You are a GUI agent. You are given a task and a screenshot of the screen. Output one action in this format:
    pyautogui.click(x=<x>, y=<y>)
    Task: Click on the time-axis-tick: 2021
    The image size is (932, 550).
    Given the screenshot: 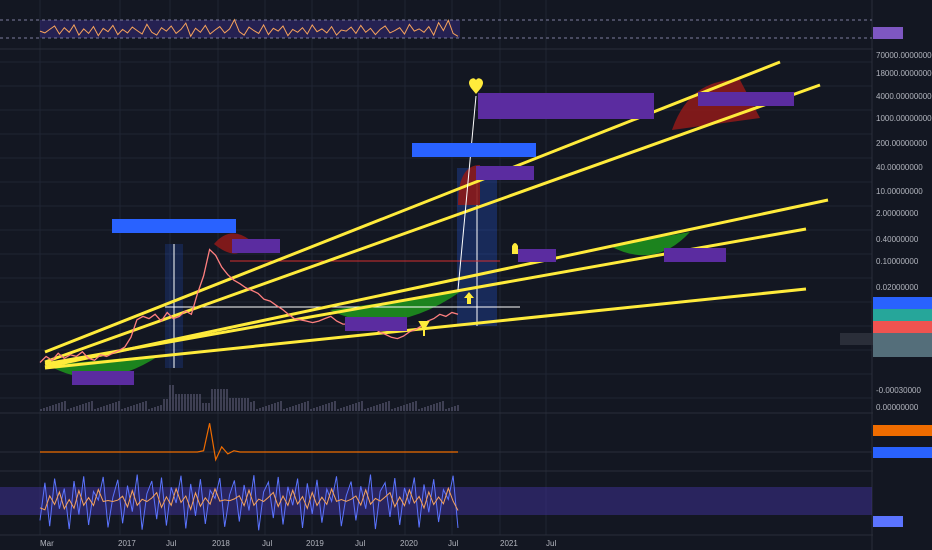 What is the action you would take?
    pyautogui.click(x=509, y=543)
    